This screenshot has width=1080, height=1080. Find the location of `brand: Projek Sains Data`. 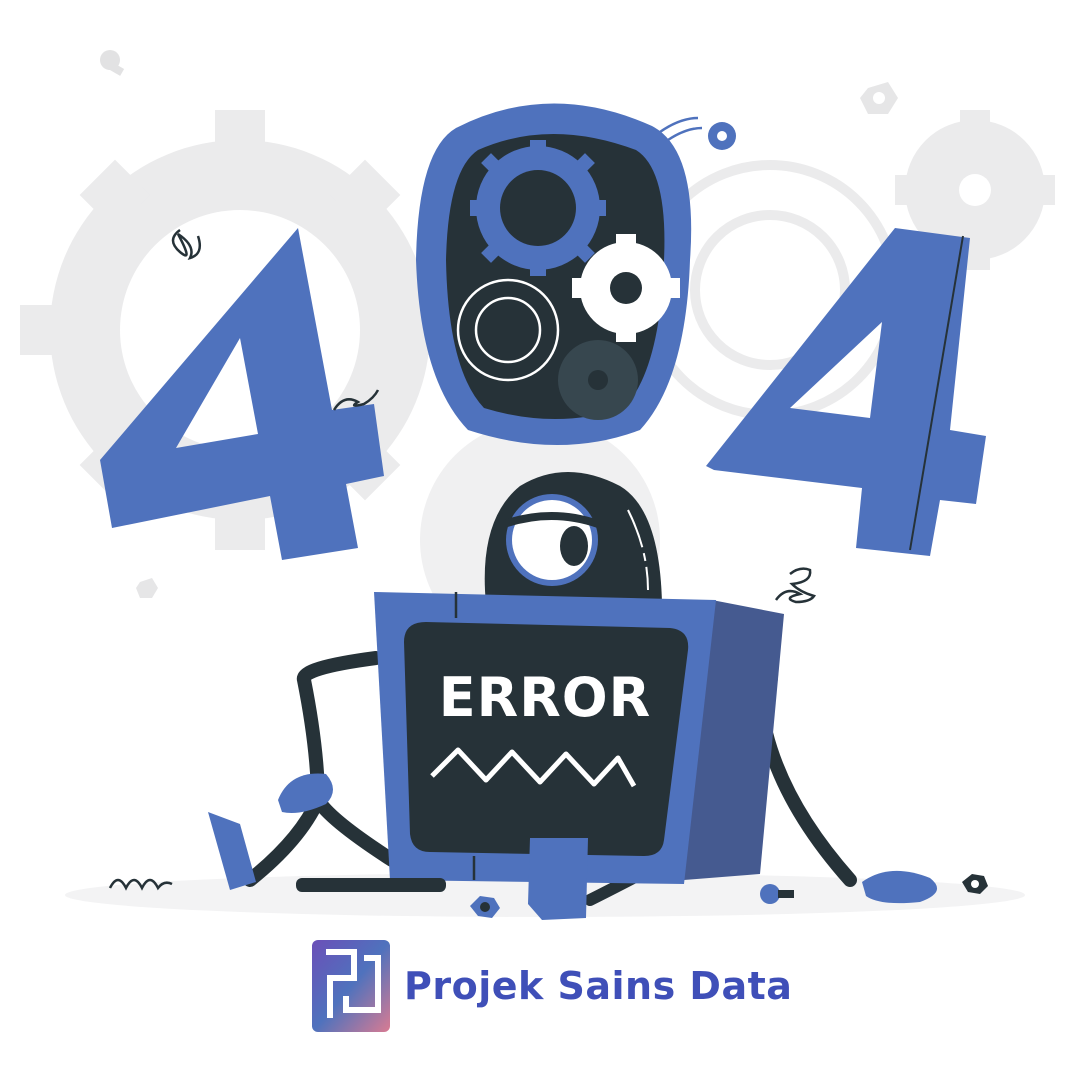

brand: Projek Sains Data is located at coordinates (550, 986).